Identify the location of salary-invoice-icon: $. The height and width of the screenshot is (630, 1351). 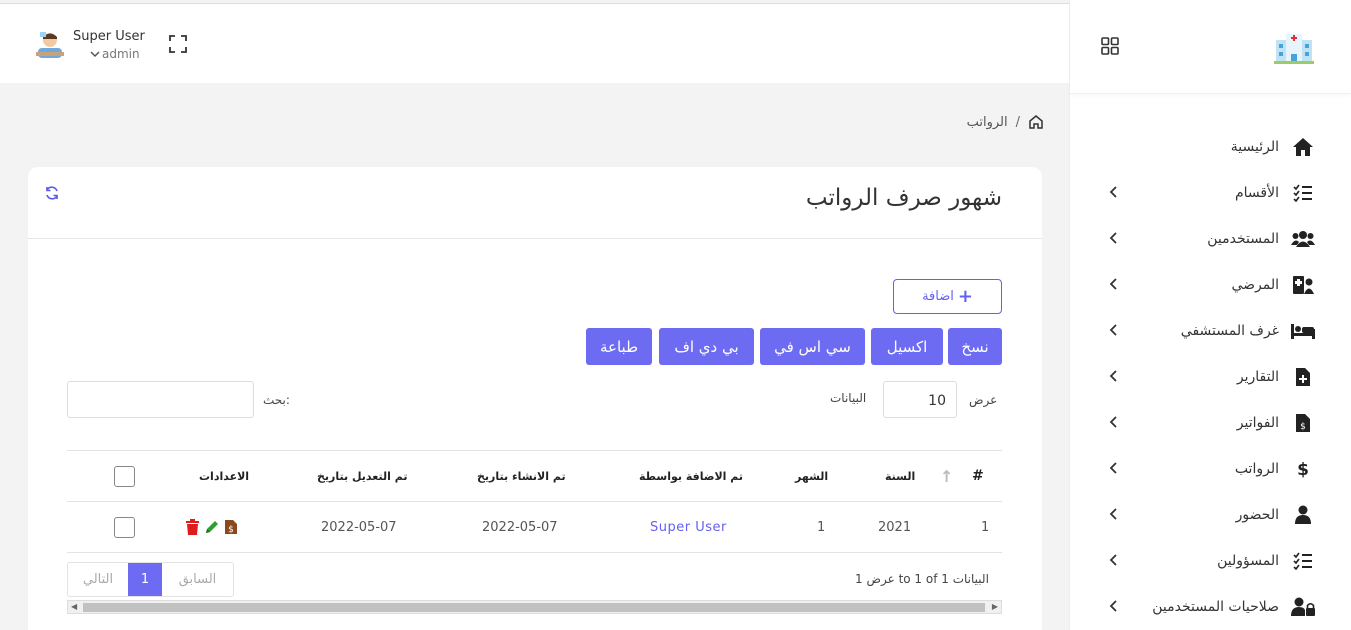
(231, 527).